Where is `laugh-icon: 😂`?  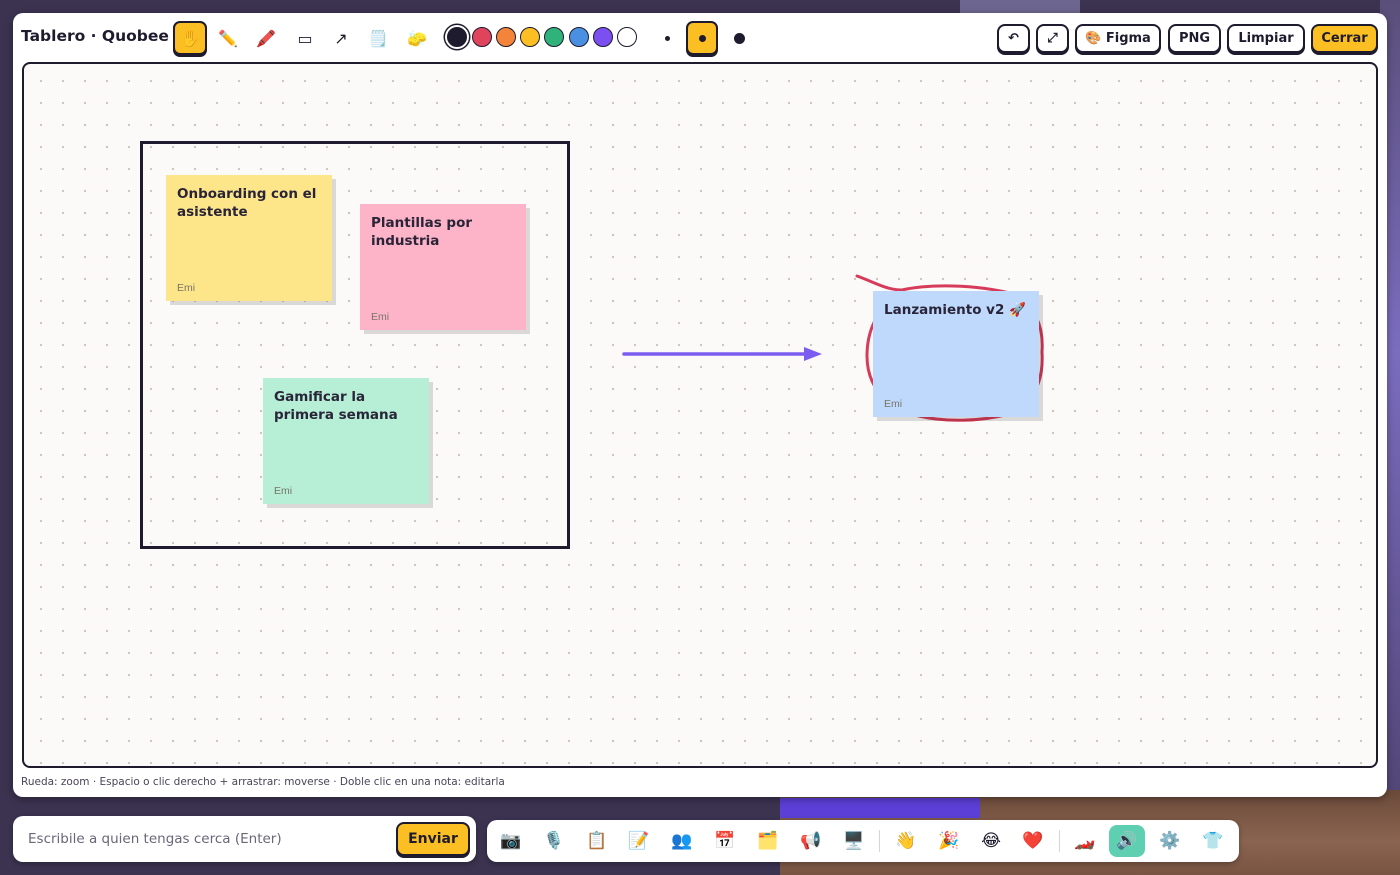 laugh-icon: 😂 is located at coordinates (991, 841).